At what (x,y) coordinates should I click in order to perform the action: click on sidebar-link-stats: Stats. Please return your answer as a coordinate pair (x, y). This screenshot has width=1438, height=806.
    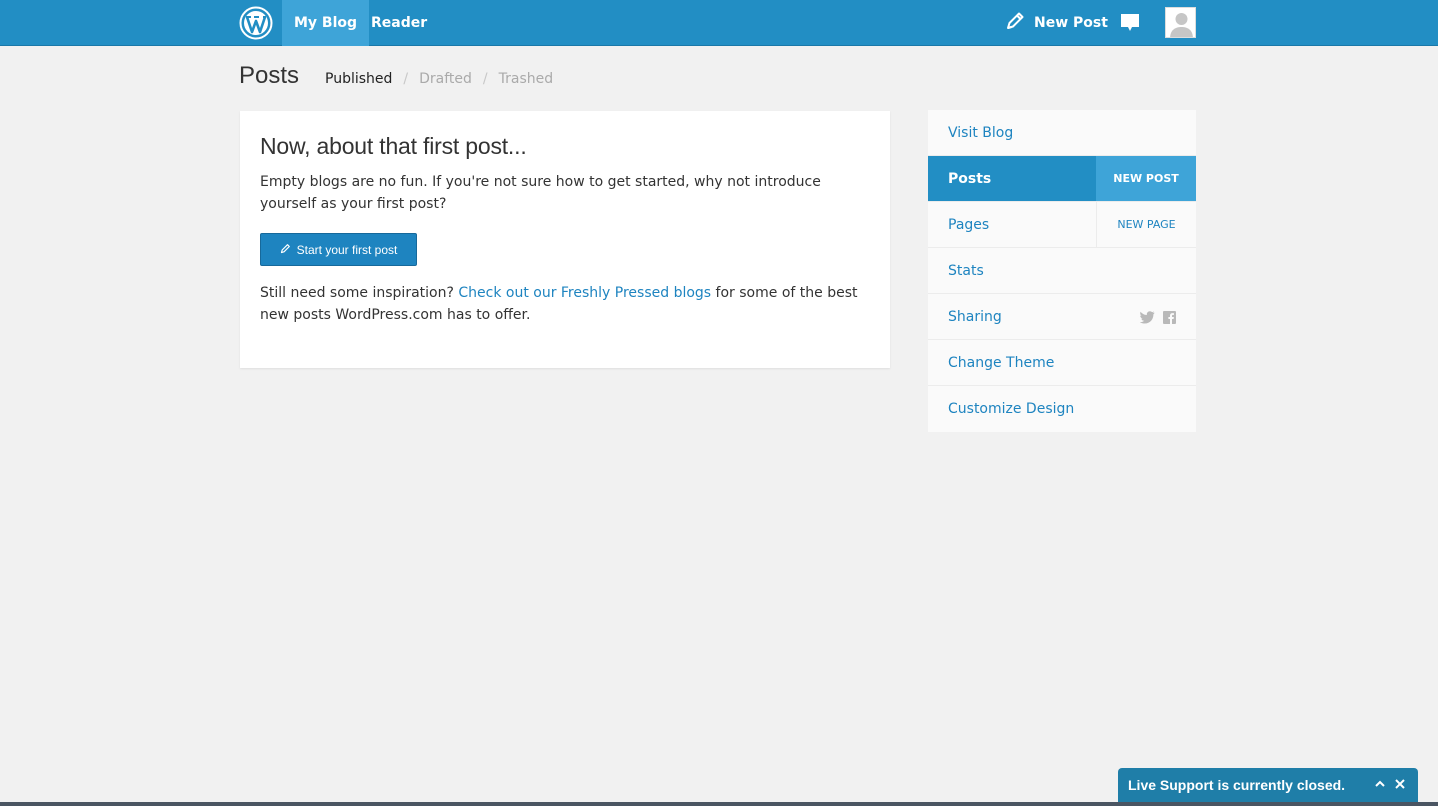
    Looking at the image, I should click on (1062, 270).